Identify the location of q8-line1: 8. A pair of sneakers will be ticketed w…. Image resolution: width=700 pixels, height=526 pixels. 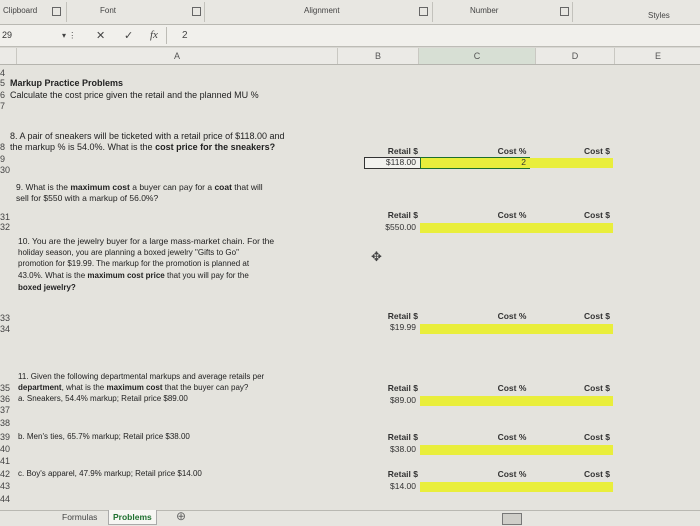
(147, 136).